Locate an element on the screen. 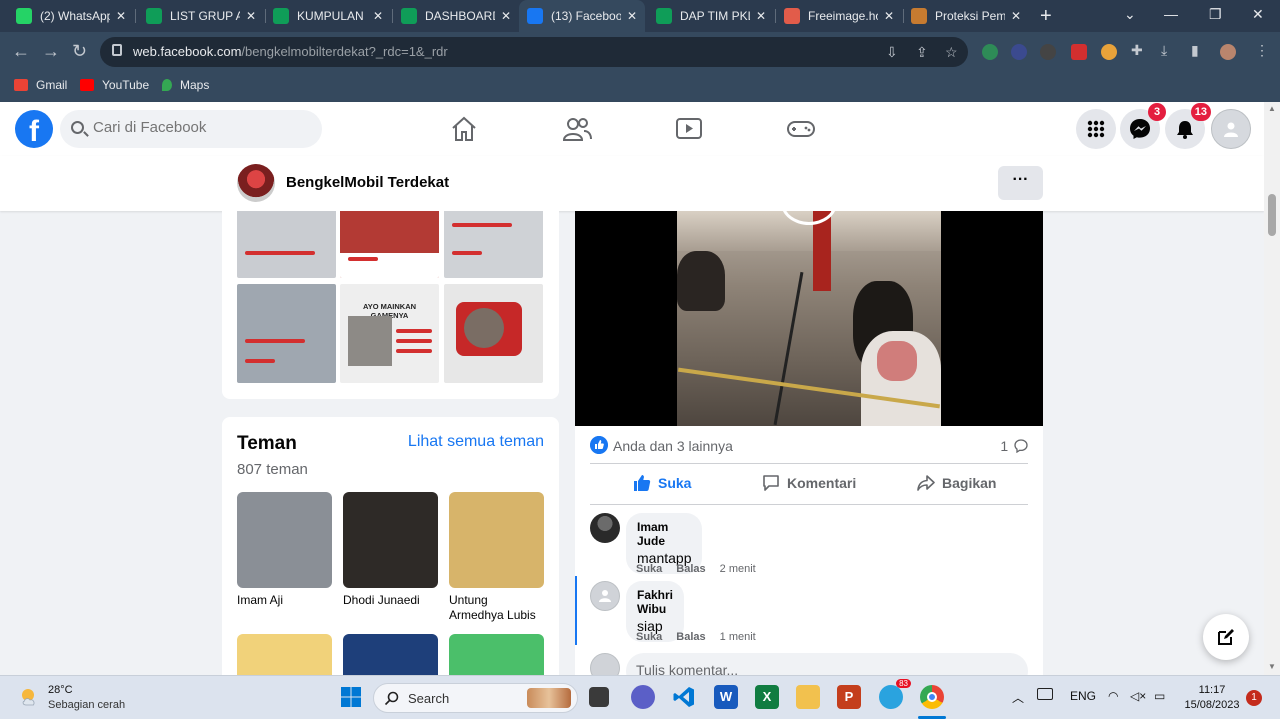  powerpoint-icon: P is located at coordinates (849, 697).